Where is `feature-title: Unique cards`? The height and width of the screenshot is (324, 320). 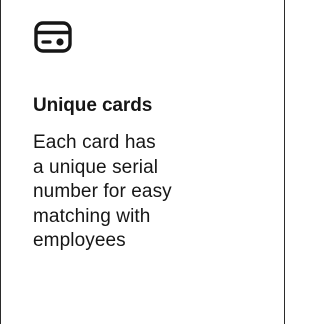
feature-title: Unique cards is located at coordinates (93, 105).